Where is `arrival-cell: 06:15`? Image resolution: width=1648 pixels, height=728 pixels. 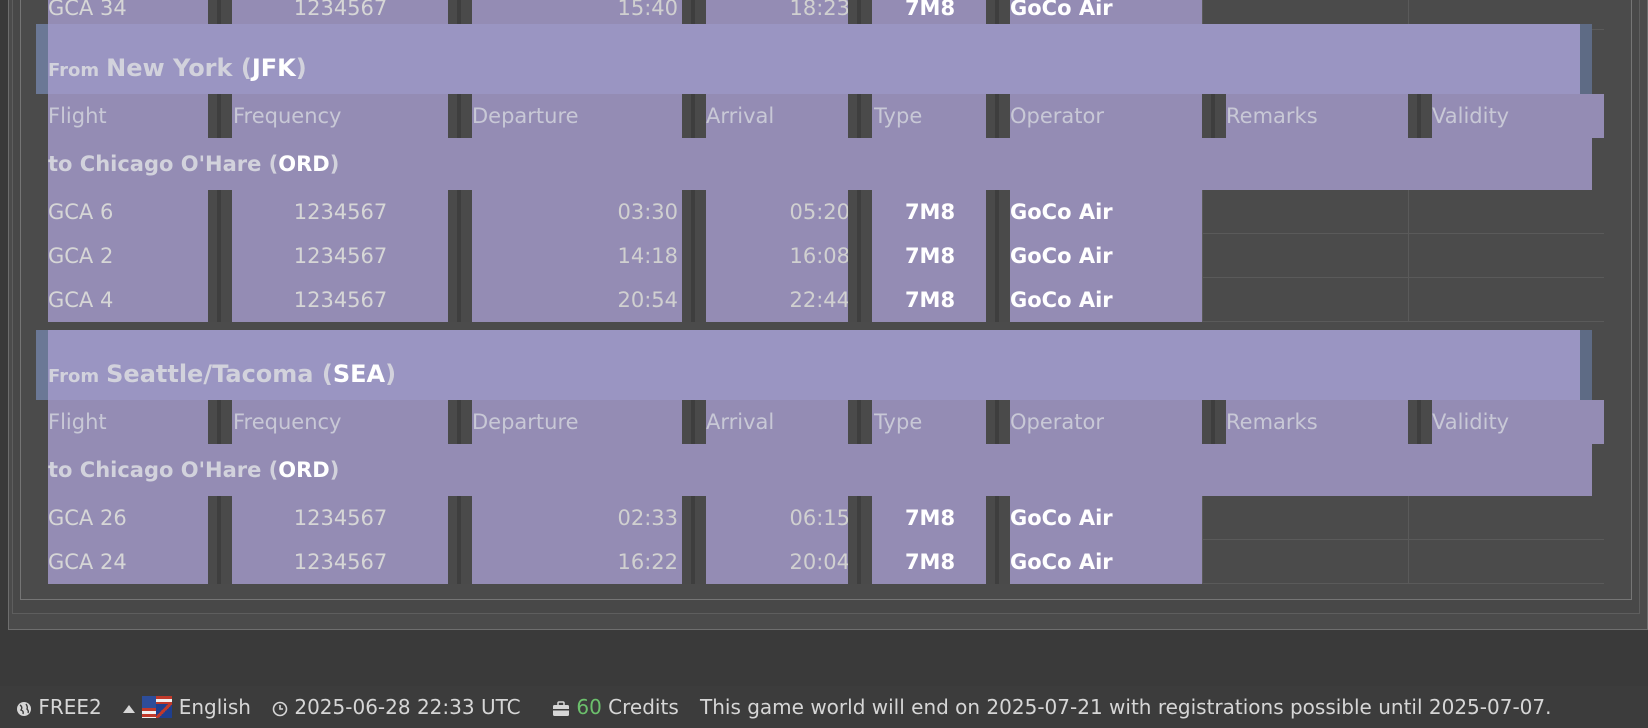 arrival-cell: 06:15 is located at coordinates (819, 518).